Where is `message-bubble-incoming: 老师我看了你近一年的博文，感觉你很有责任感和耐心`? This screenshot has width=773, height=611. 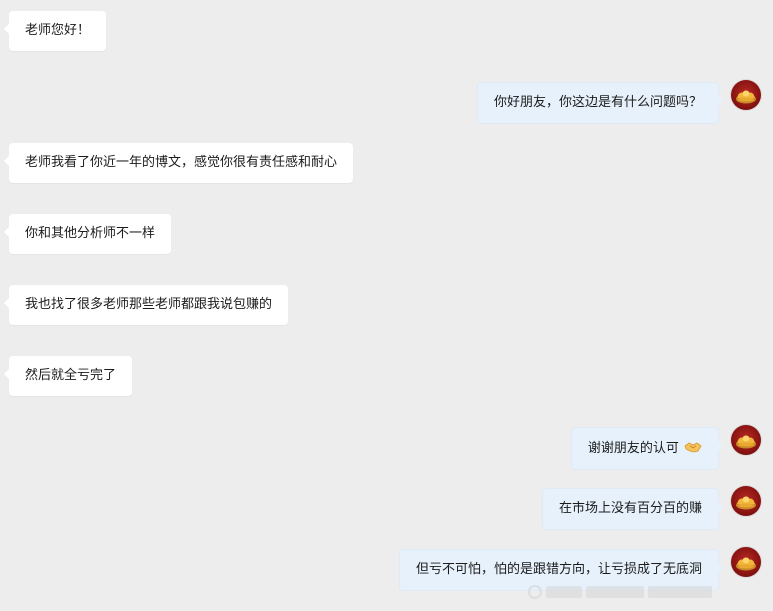
message-bubble-incoming: 老师我看了你近一年的博文，感觉你很有责任感和耐心 is located at coordinates (178, 163).